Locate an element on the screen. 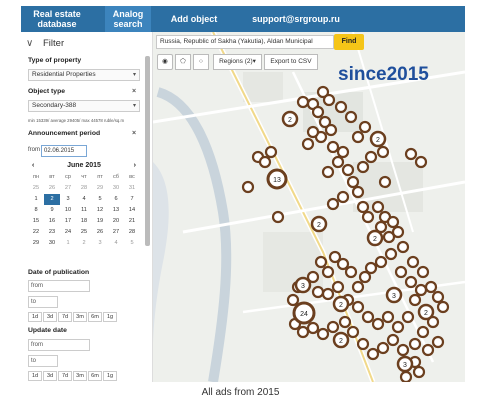 This screenshot has width=481, height=403. map-marker-labeled: 13 is located at coordinates (277, 179).